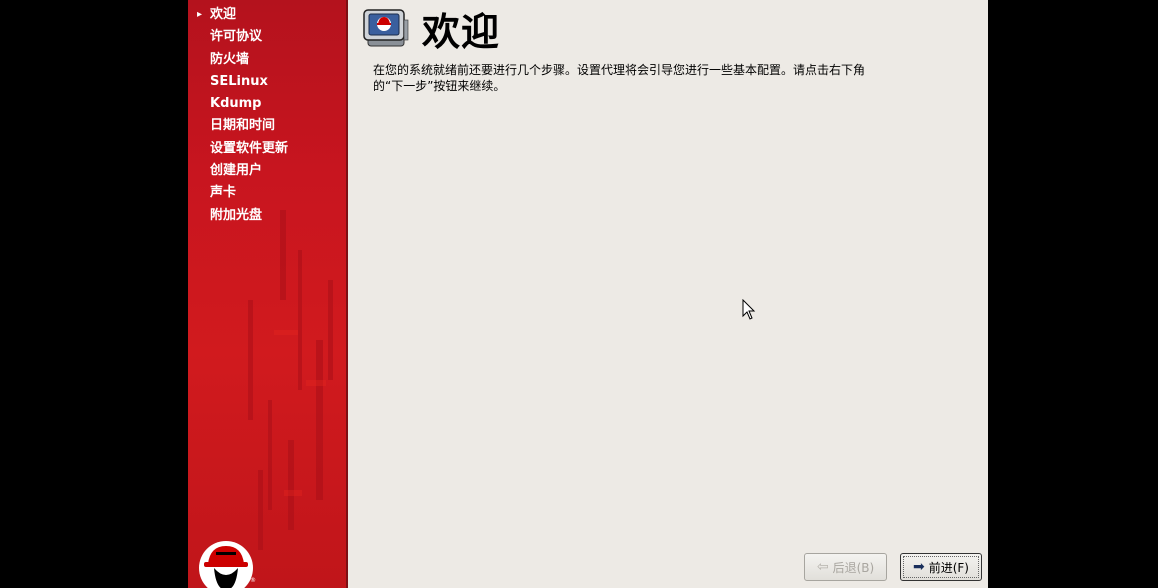  I want to click on sidebar-item-additional-cds: 附加光盘, so click(267, 216).